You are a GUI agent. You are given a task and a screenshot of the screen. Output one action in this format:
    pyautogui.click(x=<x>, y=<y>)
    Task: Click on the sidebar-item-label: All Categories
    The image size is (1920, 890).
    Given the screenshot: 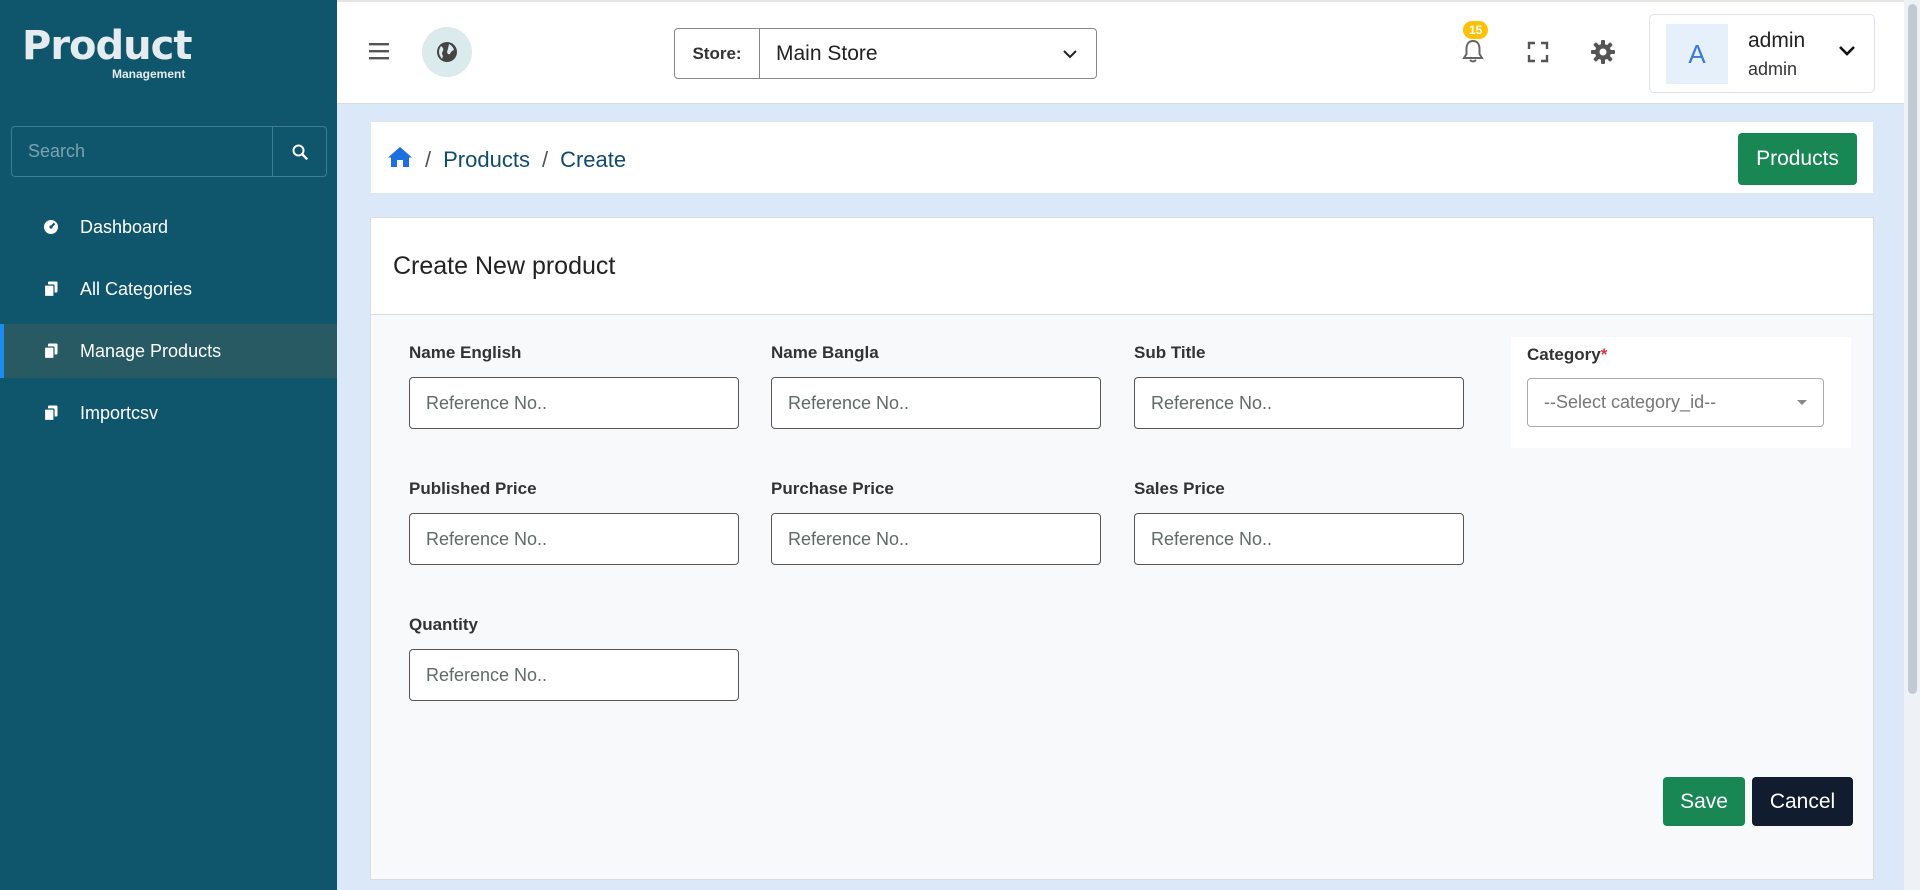 What is the action you would take?
    pyautogui.click(x=136, y=288)
    